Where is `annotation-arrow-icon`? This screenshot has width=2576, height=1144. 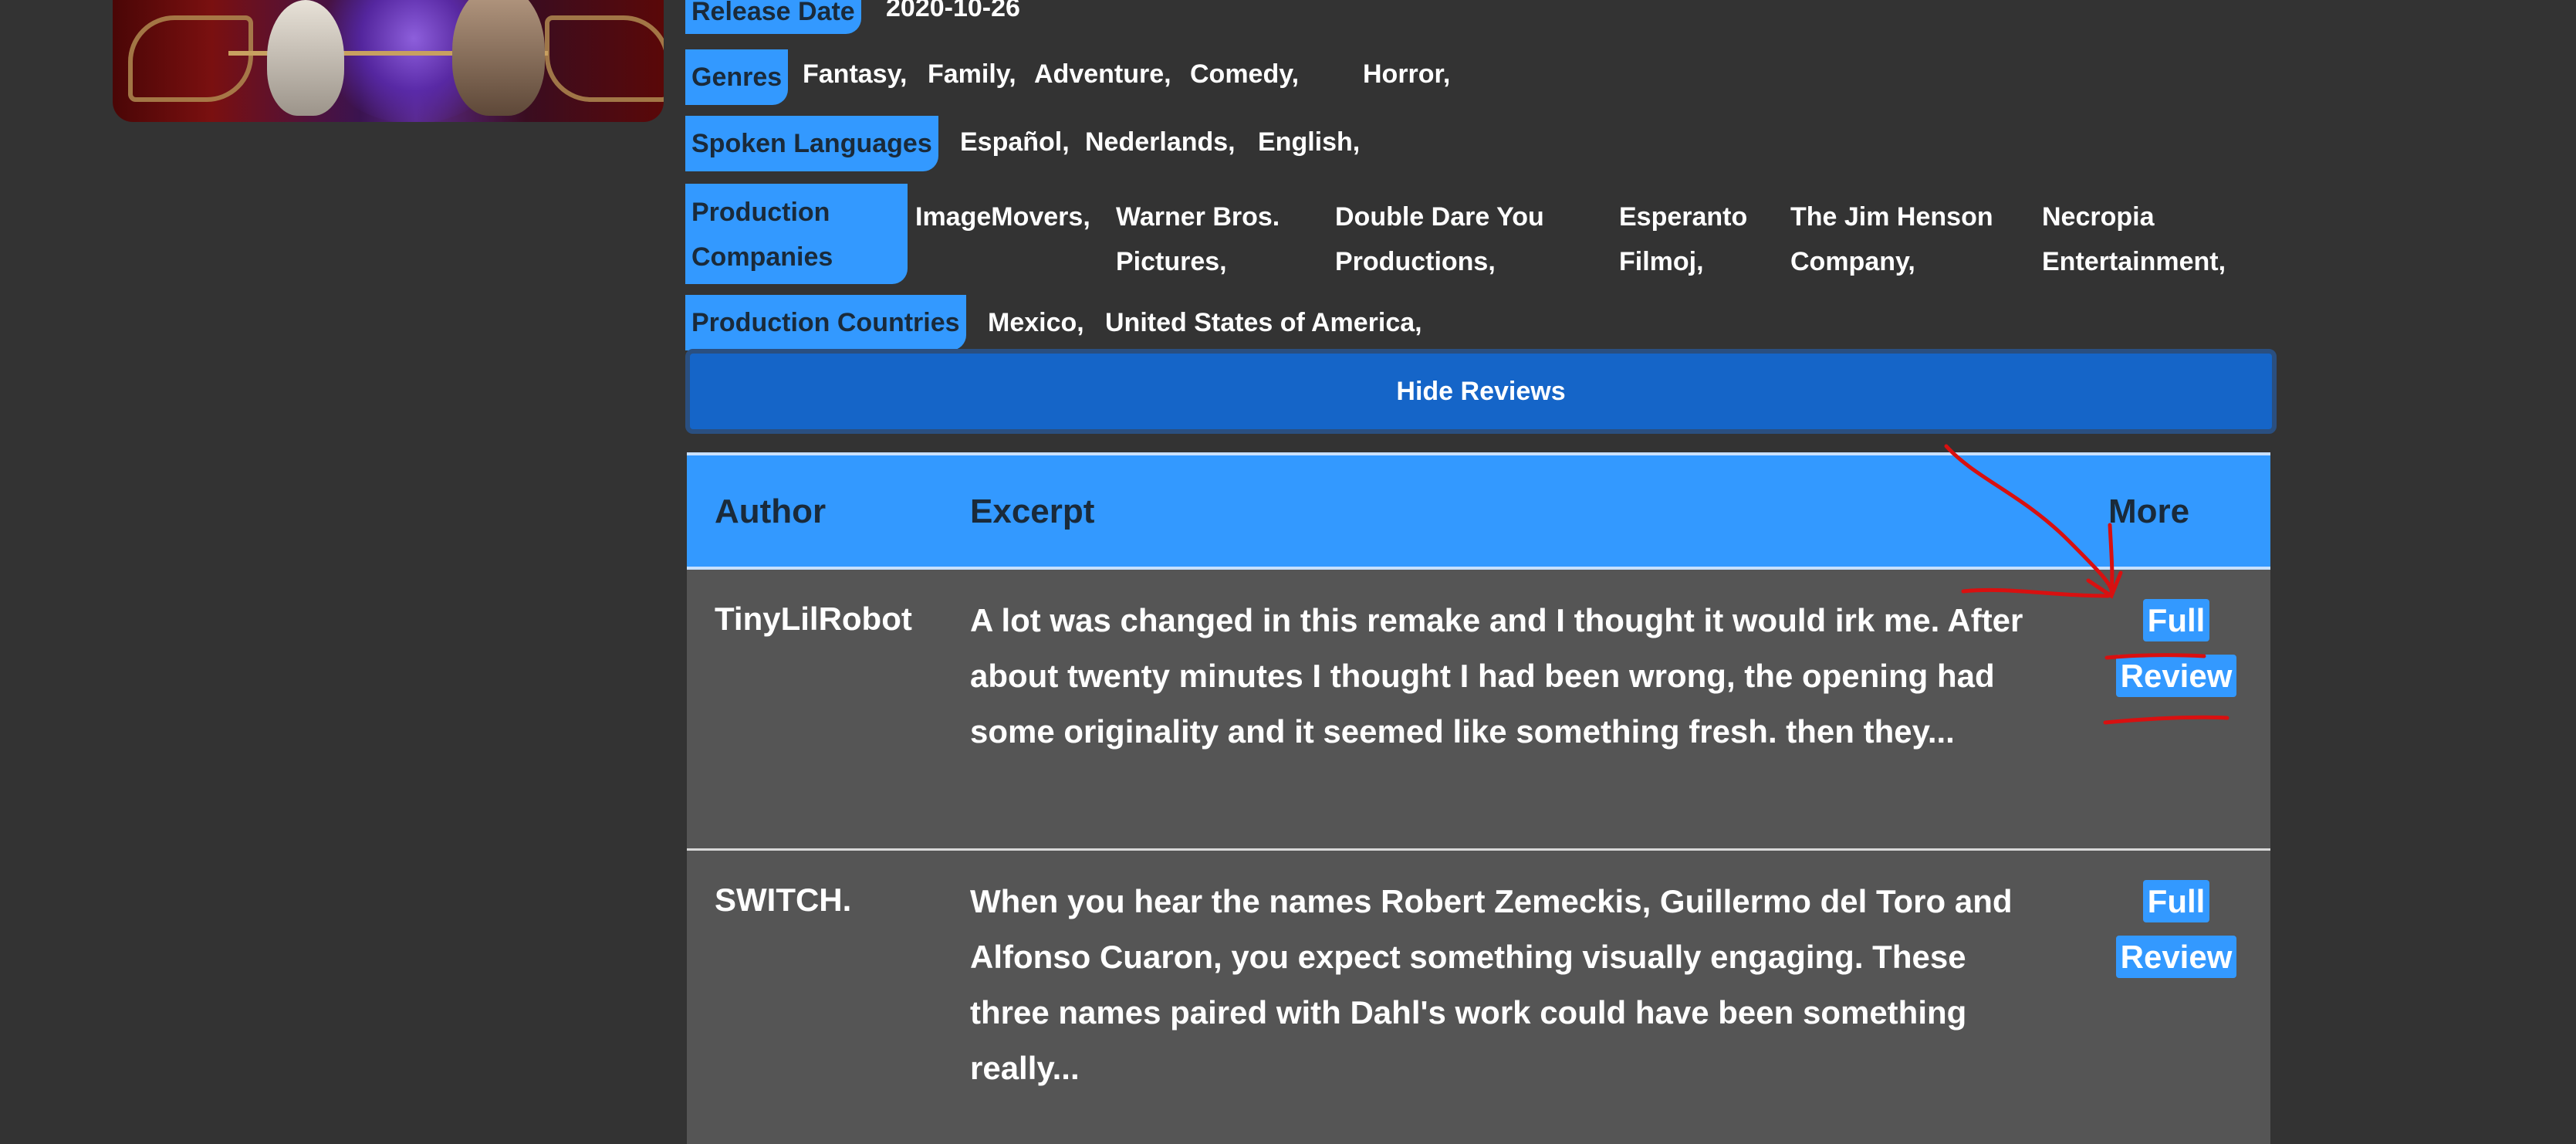 annotation-arrow-icon is located at coordinates (2086, 584).